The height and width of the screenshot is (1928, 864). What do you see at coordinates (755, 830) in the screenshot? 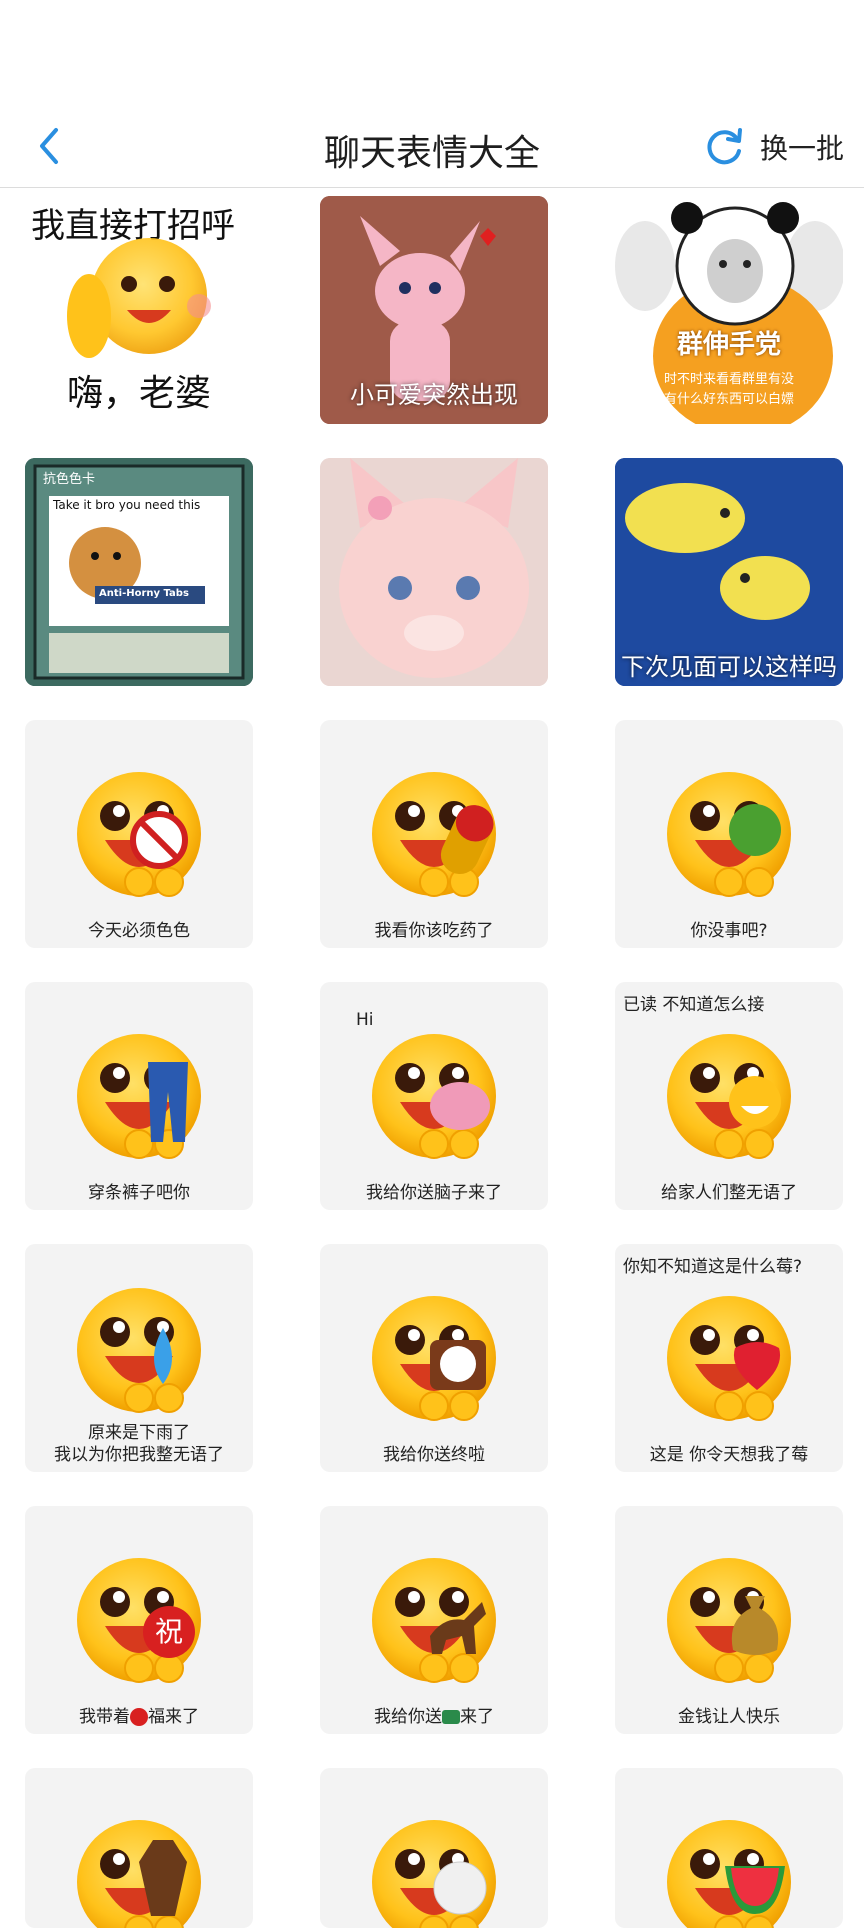
I see `green-vegetable-icon` at bounding box center [755, 830].